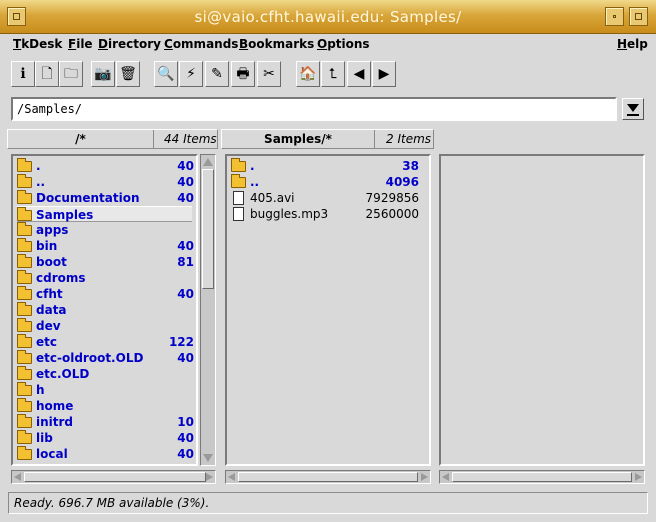  I want to click on list-item: etc-oldroot.OLD 40, so click(105, 358).